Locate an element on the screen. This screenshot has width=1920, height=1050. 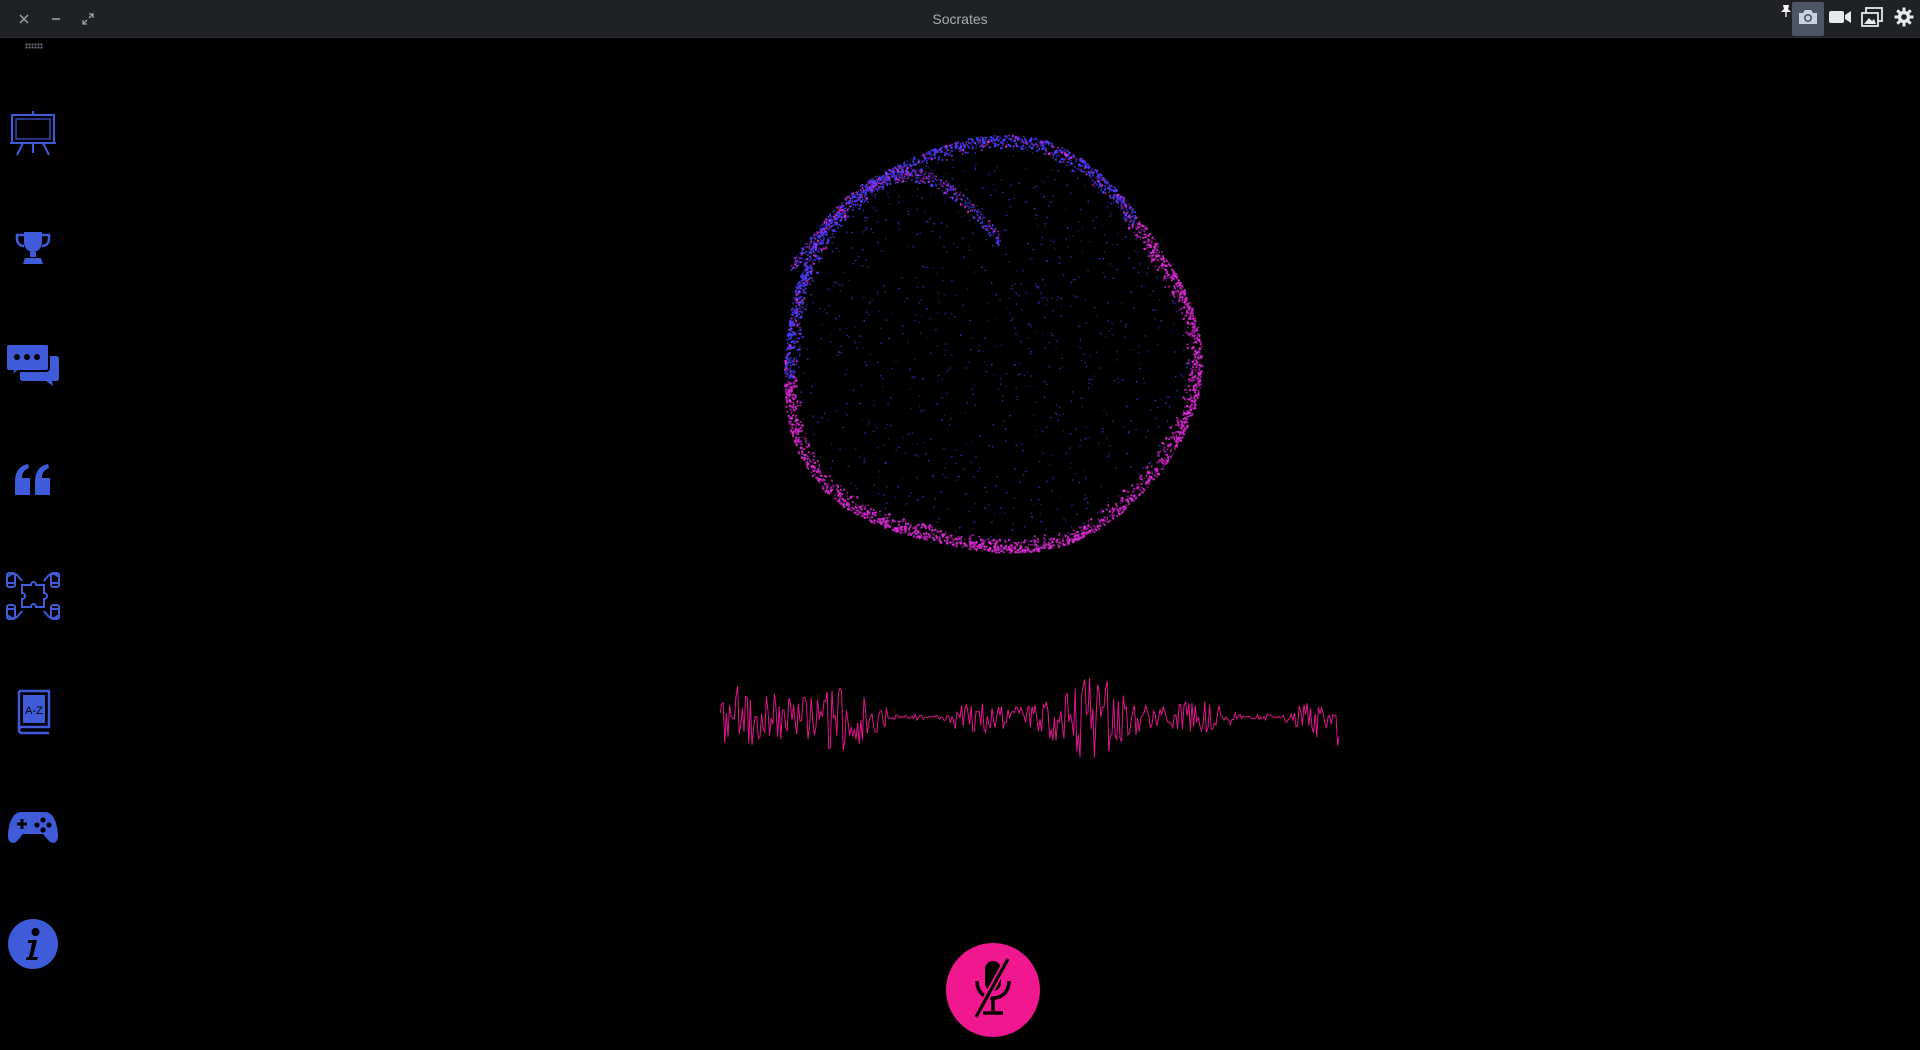
info-icon is located at coordinates (33, 946).